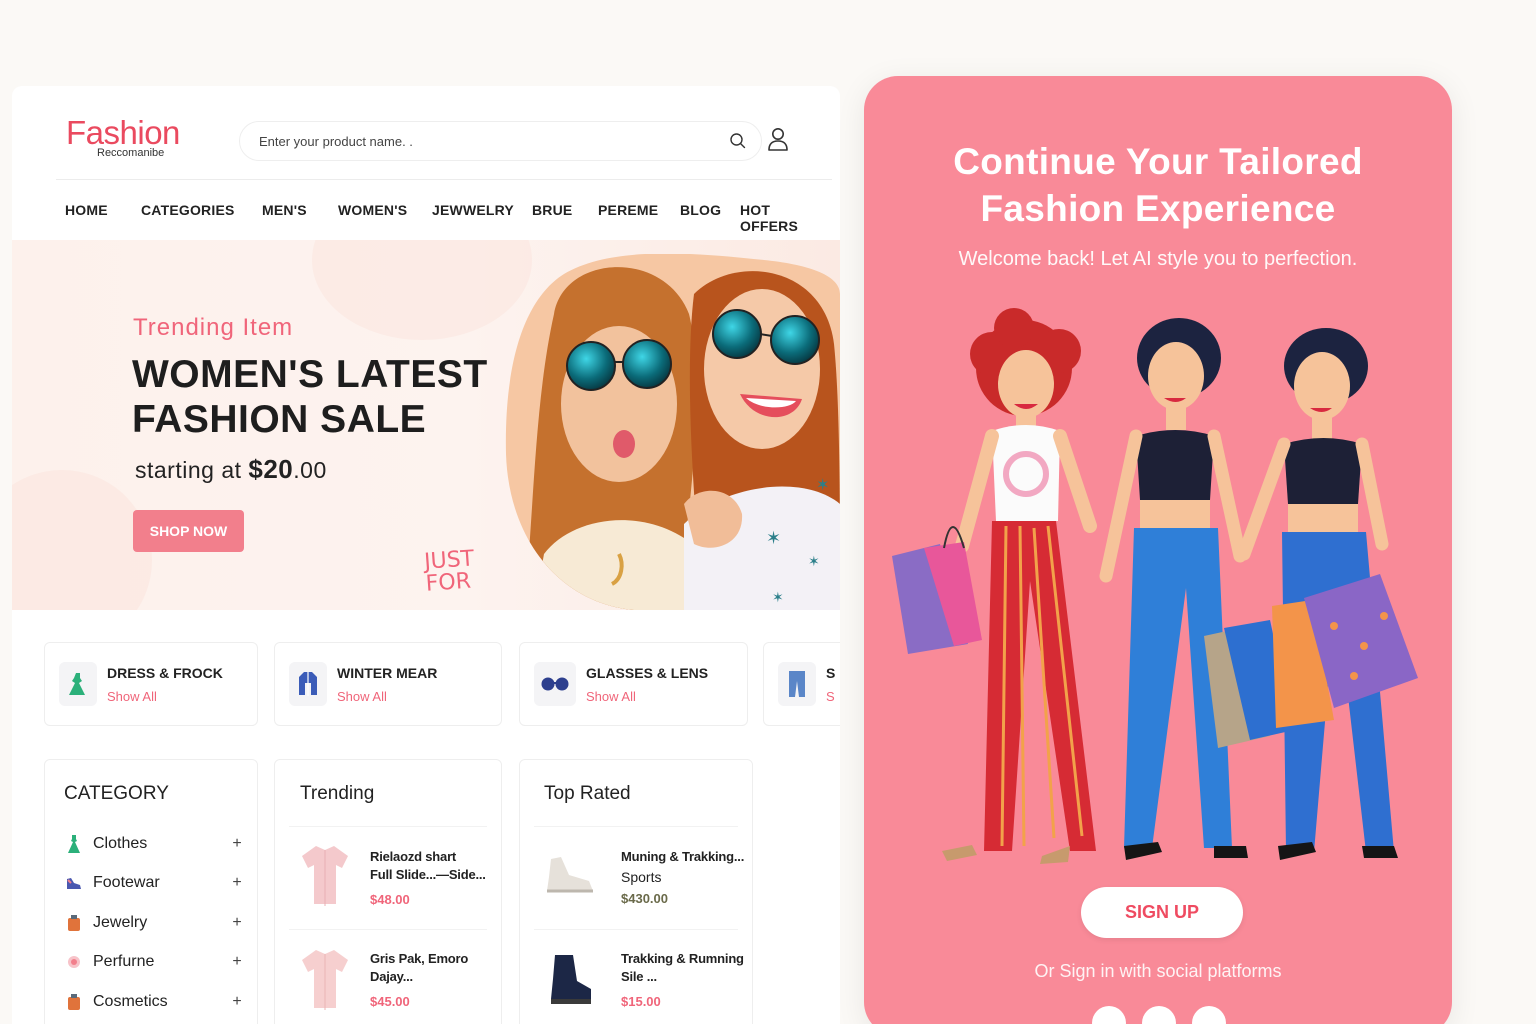  I want to click on product-price: $430.00, so click(644, 898).